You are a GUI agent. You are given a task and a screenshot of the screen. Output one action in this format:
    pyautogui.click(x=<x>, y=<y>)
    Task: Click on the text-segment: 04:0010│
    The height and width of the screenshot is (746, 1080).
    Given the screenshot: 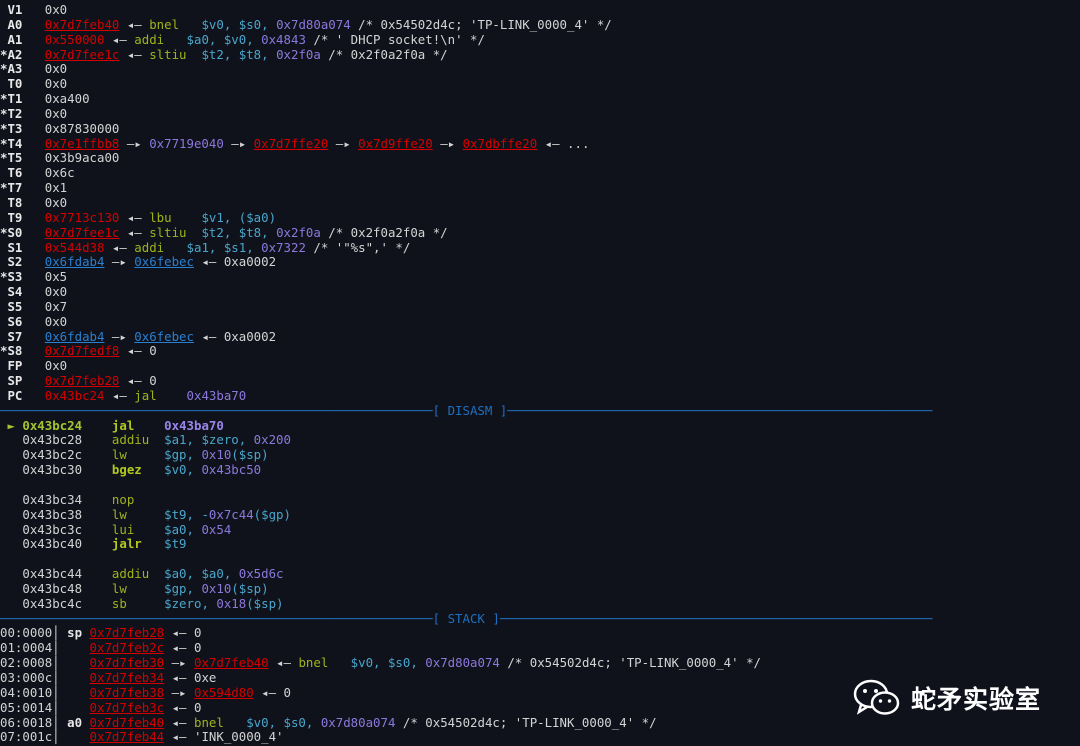 What is the action you would take?
    pyautogui.click(x=45, y=692)
    